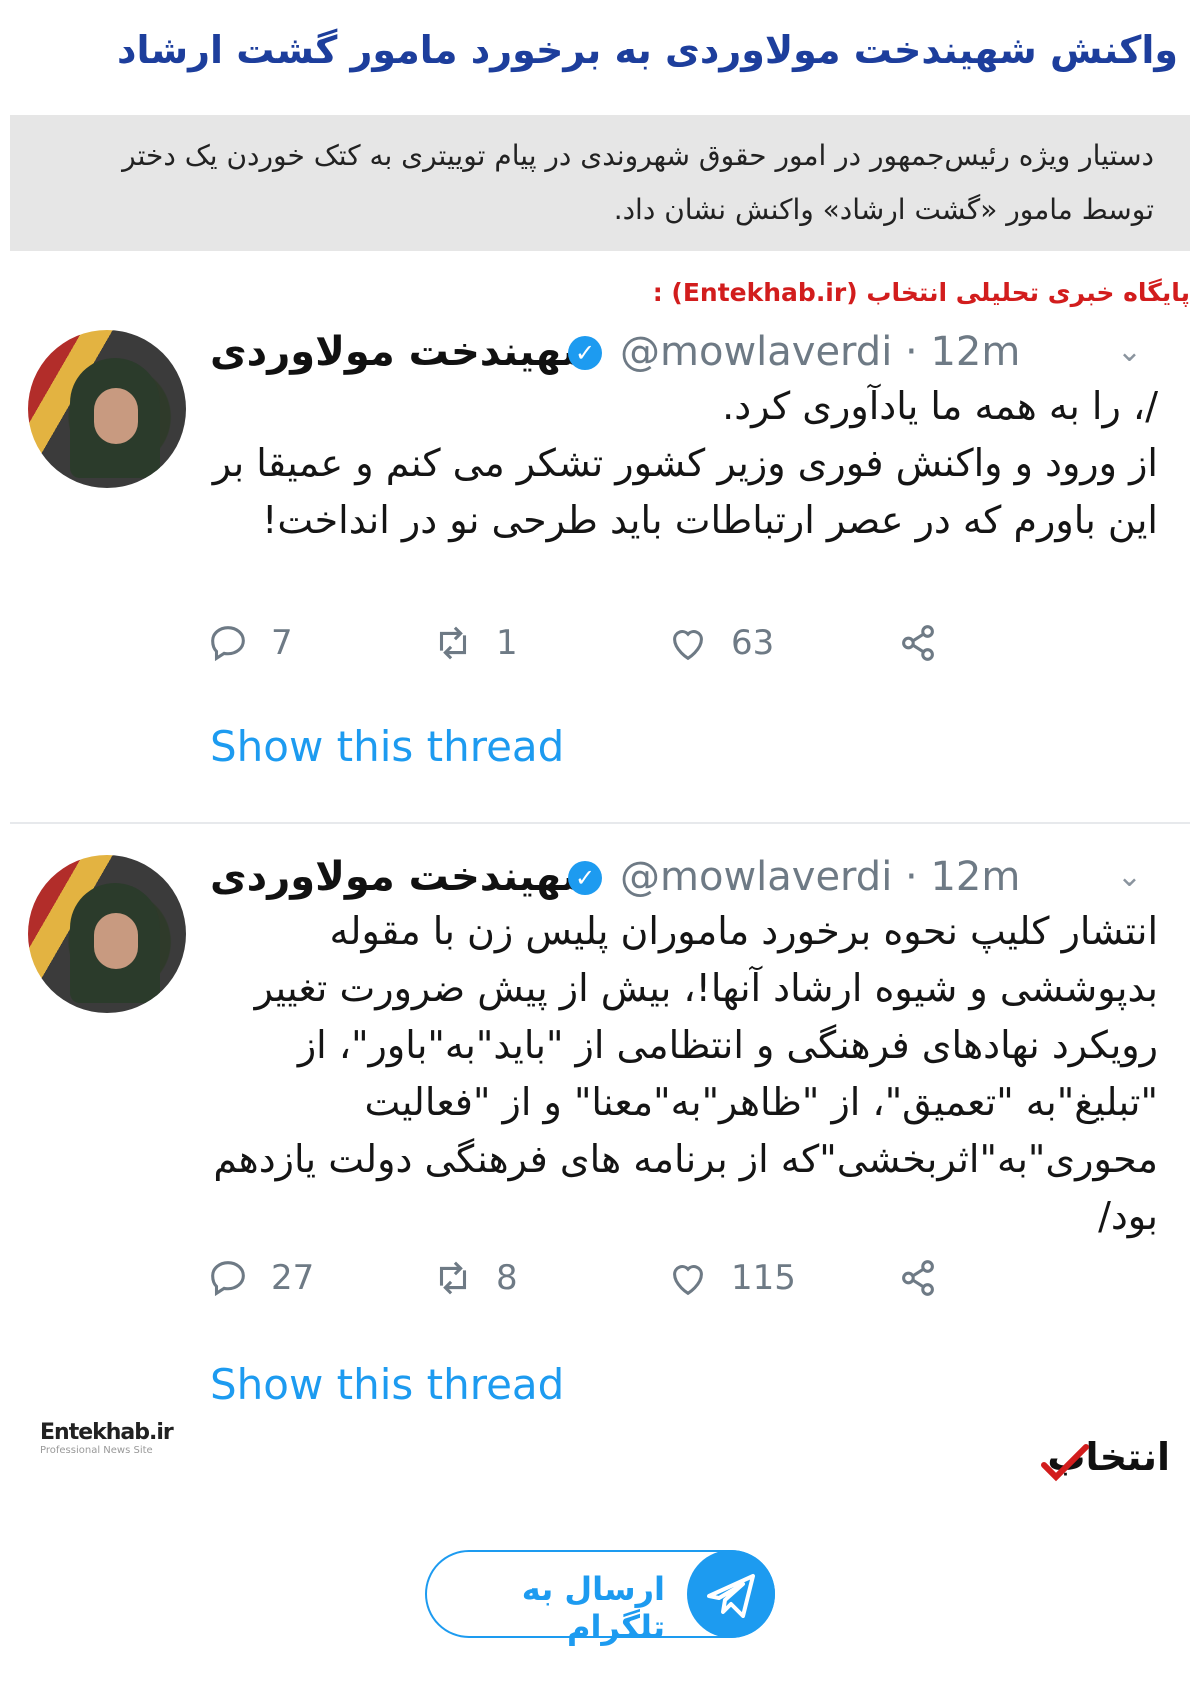  Describe the element at coordinates (507, 643) in the screenshot. I see `retweet-count: 1` at that location.